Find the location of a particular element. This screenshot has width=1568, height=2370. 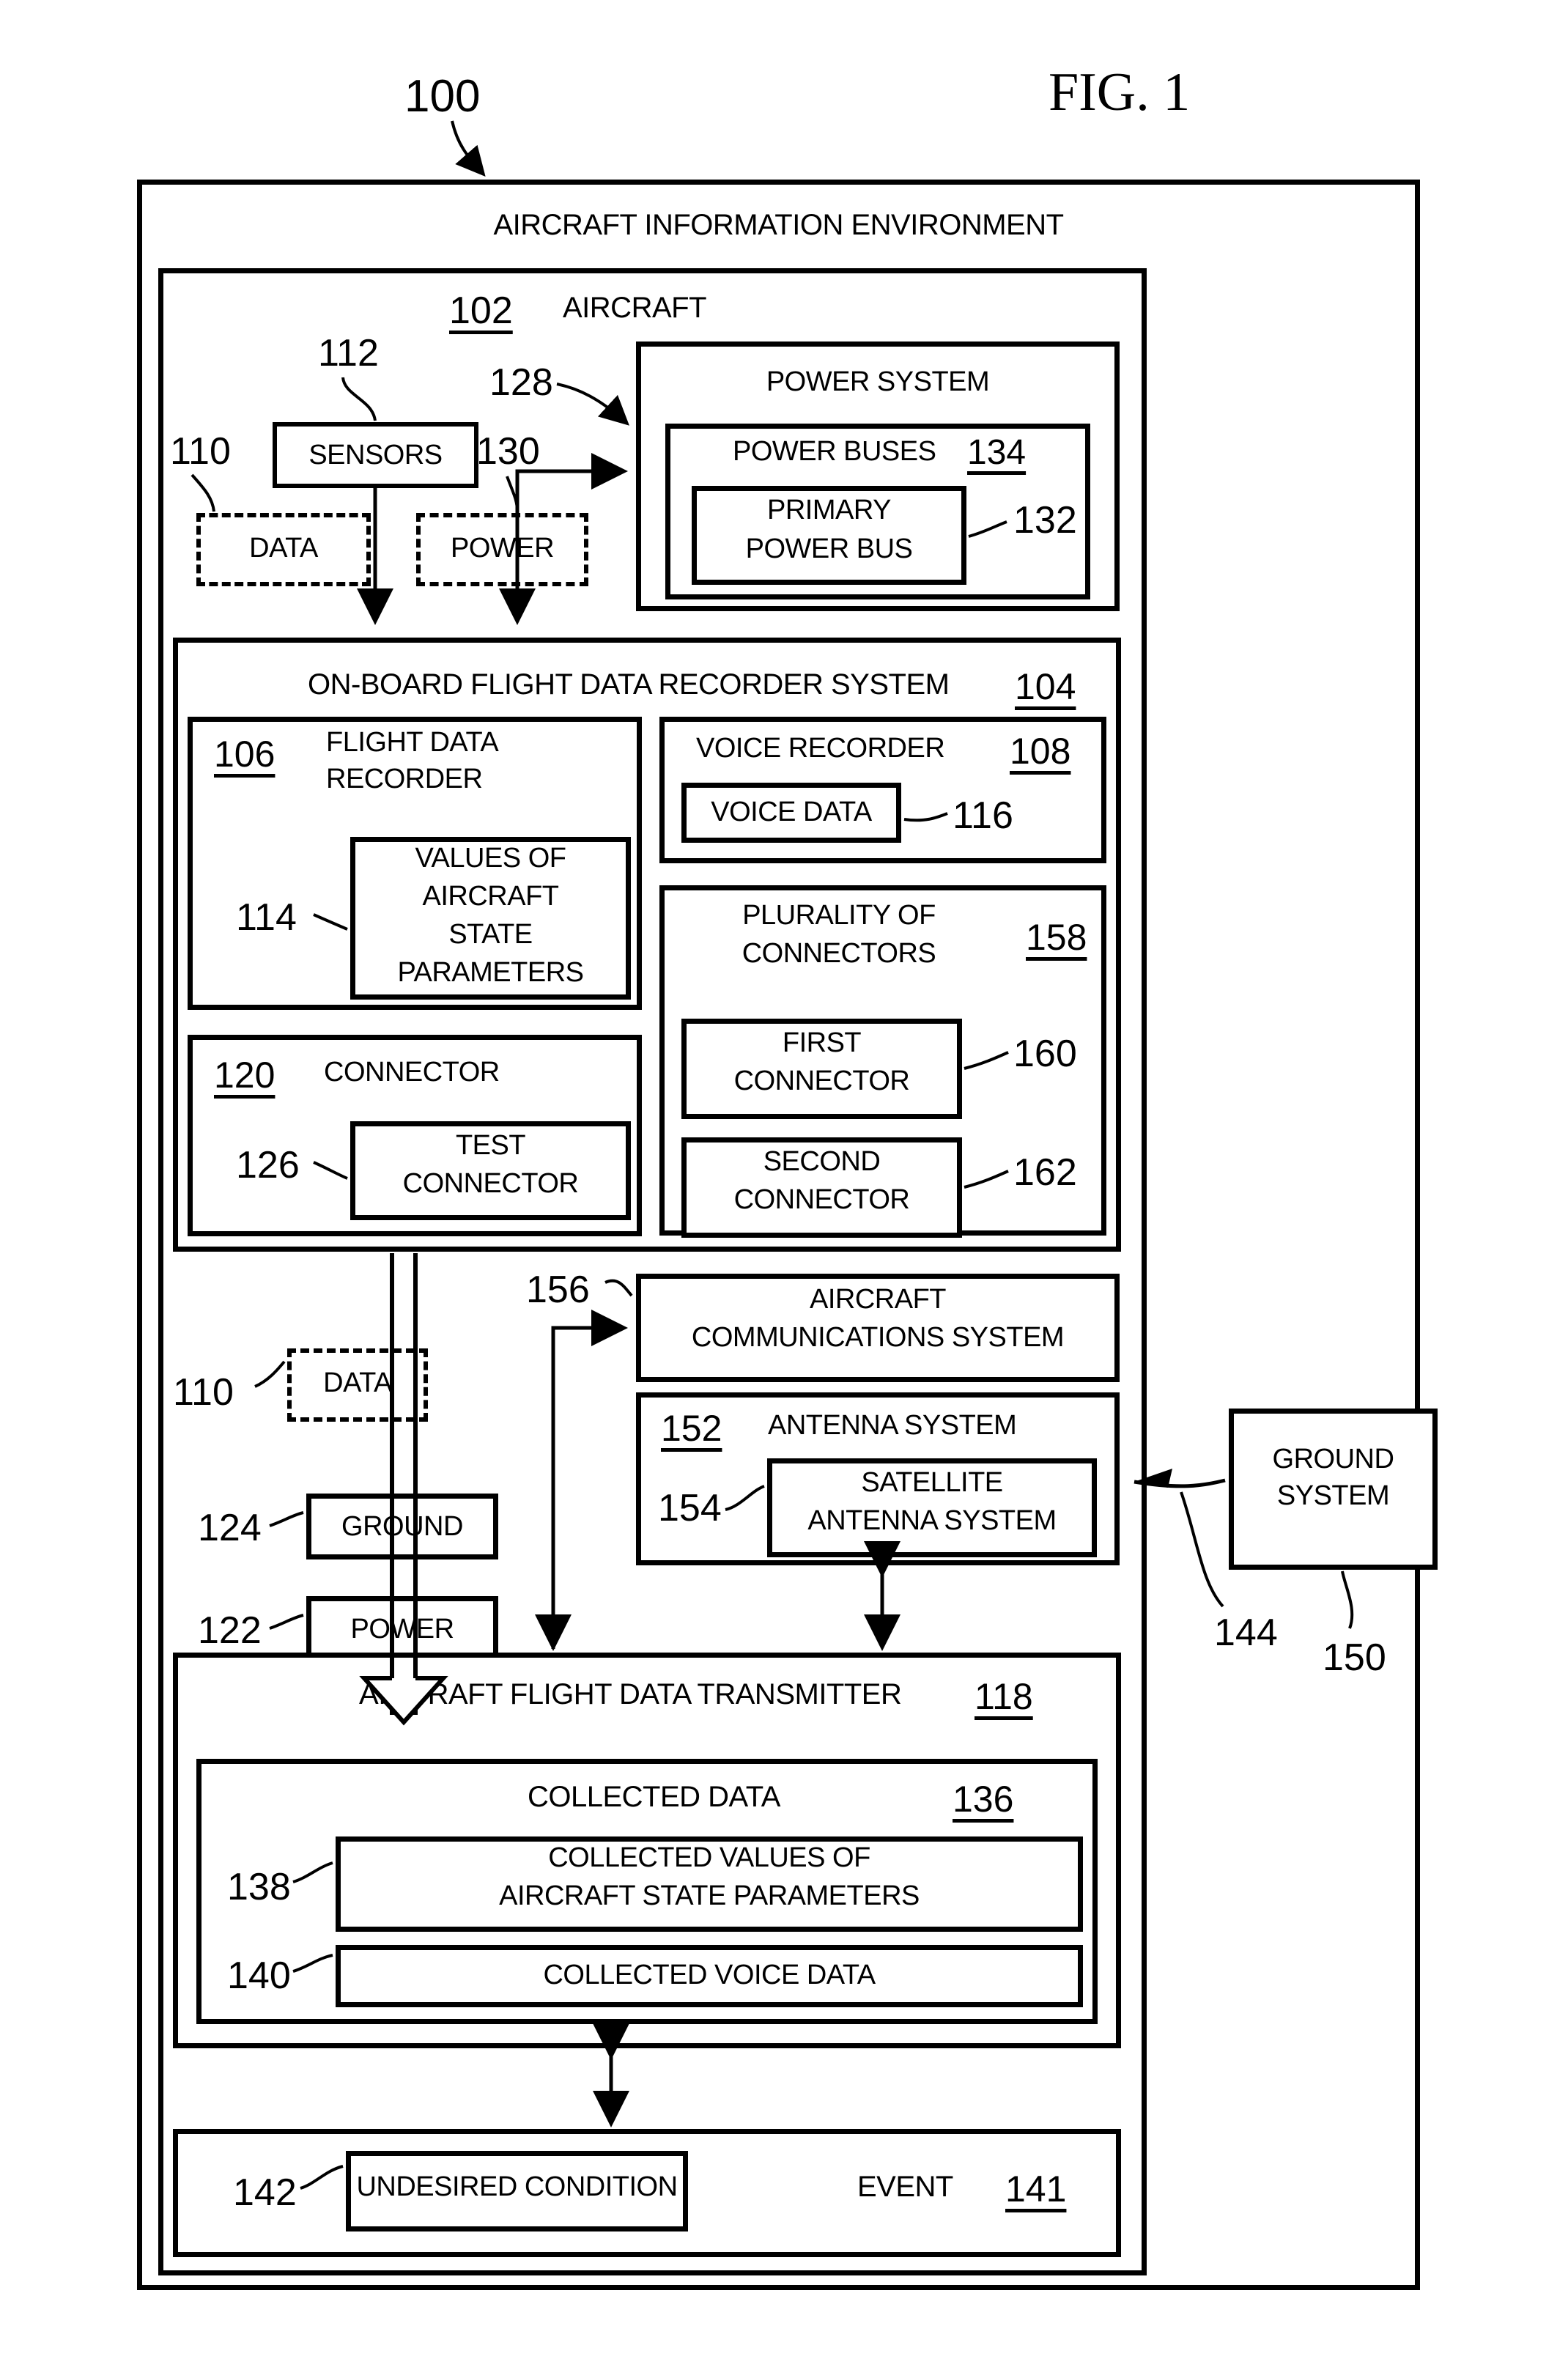

flight-data-recorder-line2: RECORDER is located at coordinates (405, 779).